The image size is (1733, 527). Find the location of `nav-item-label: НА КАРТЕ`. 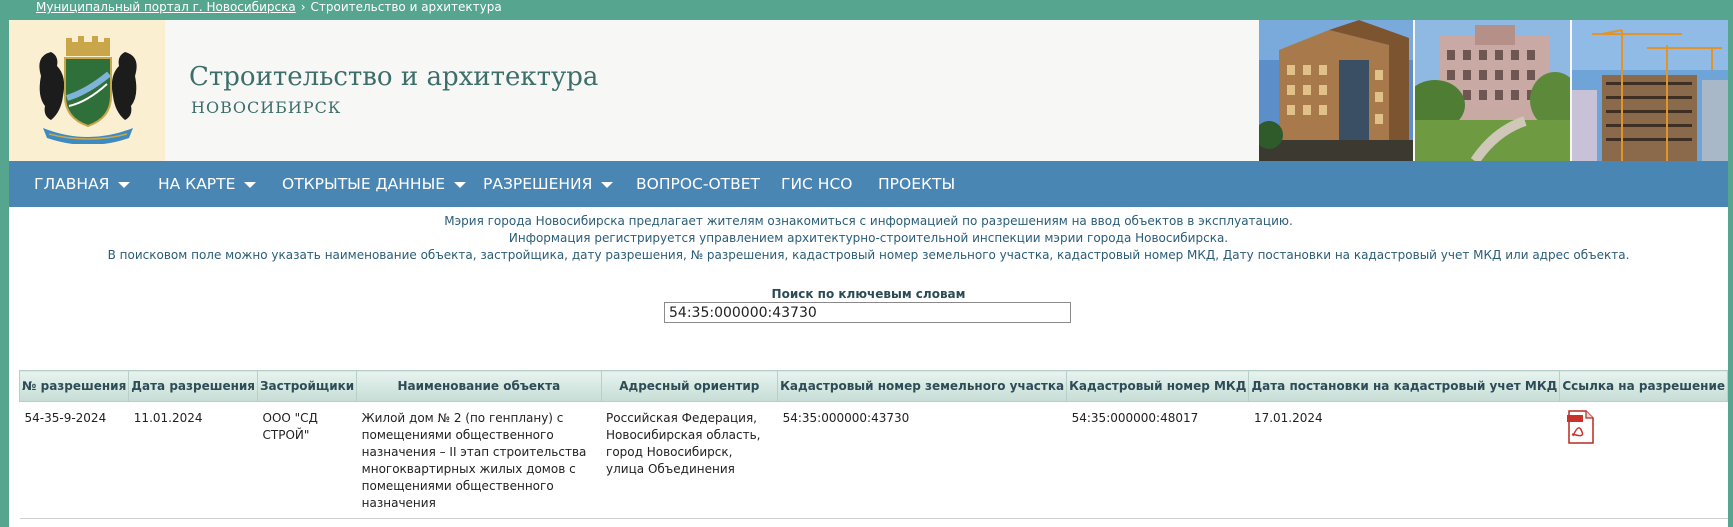

nav-item-label: НА КАРТЕ is located at coordinates (197, 184).